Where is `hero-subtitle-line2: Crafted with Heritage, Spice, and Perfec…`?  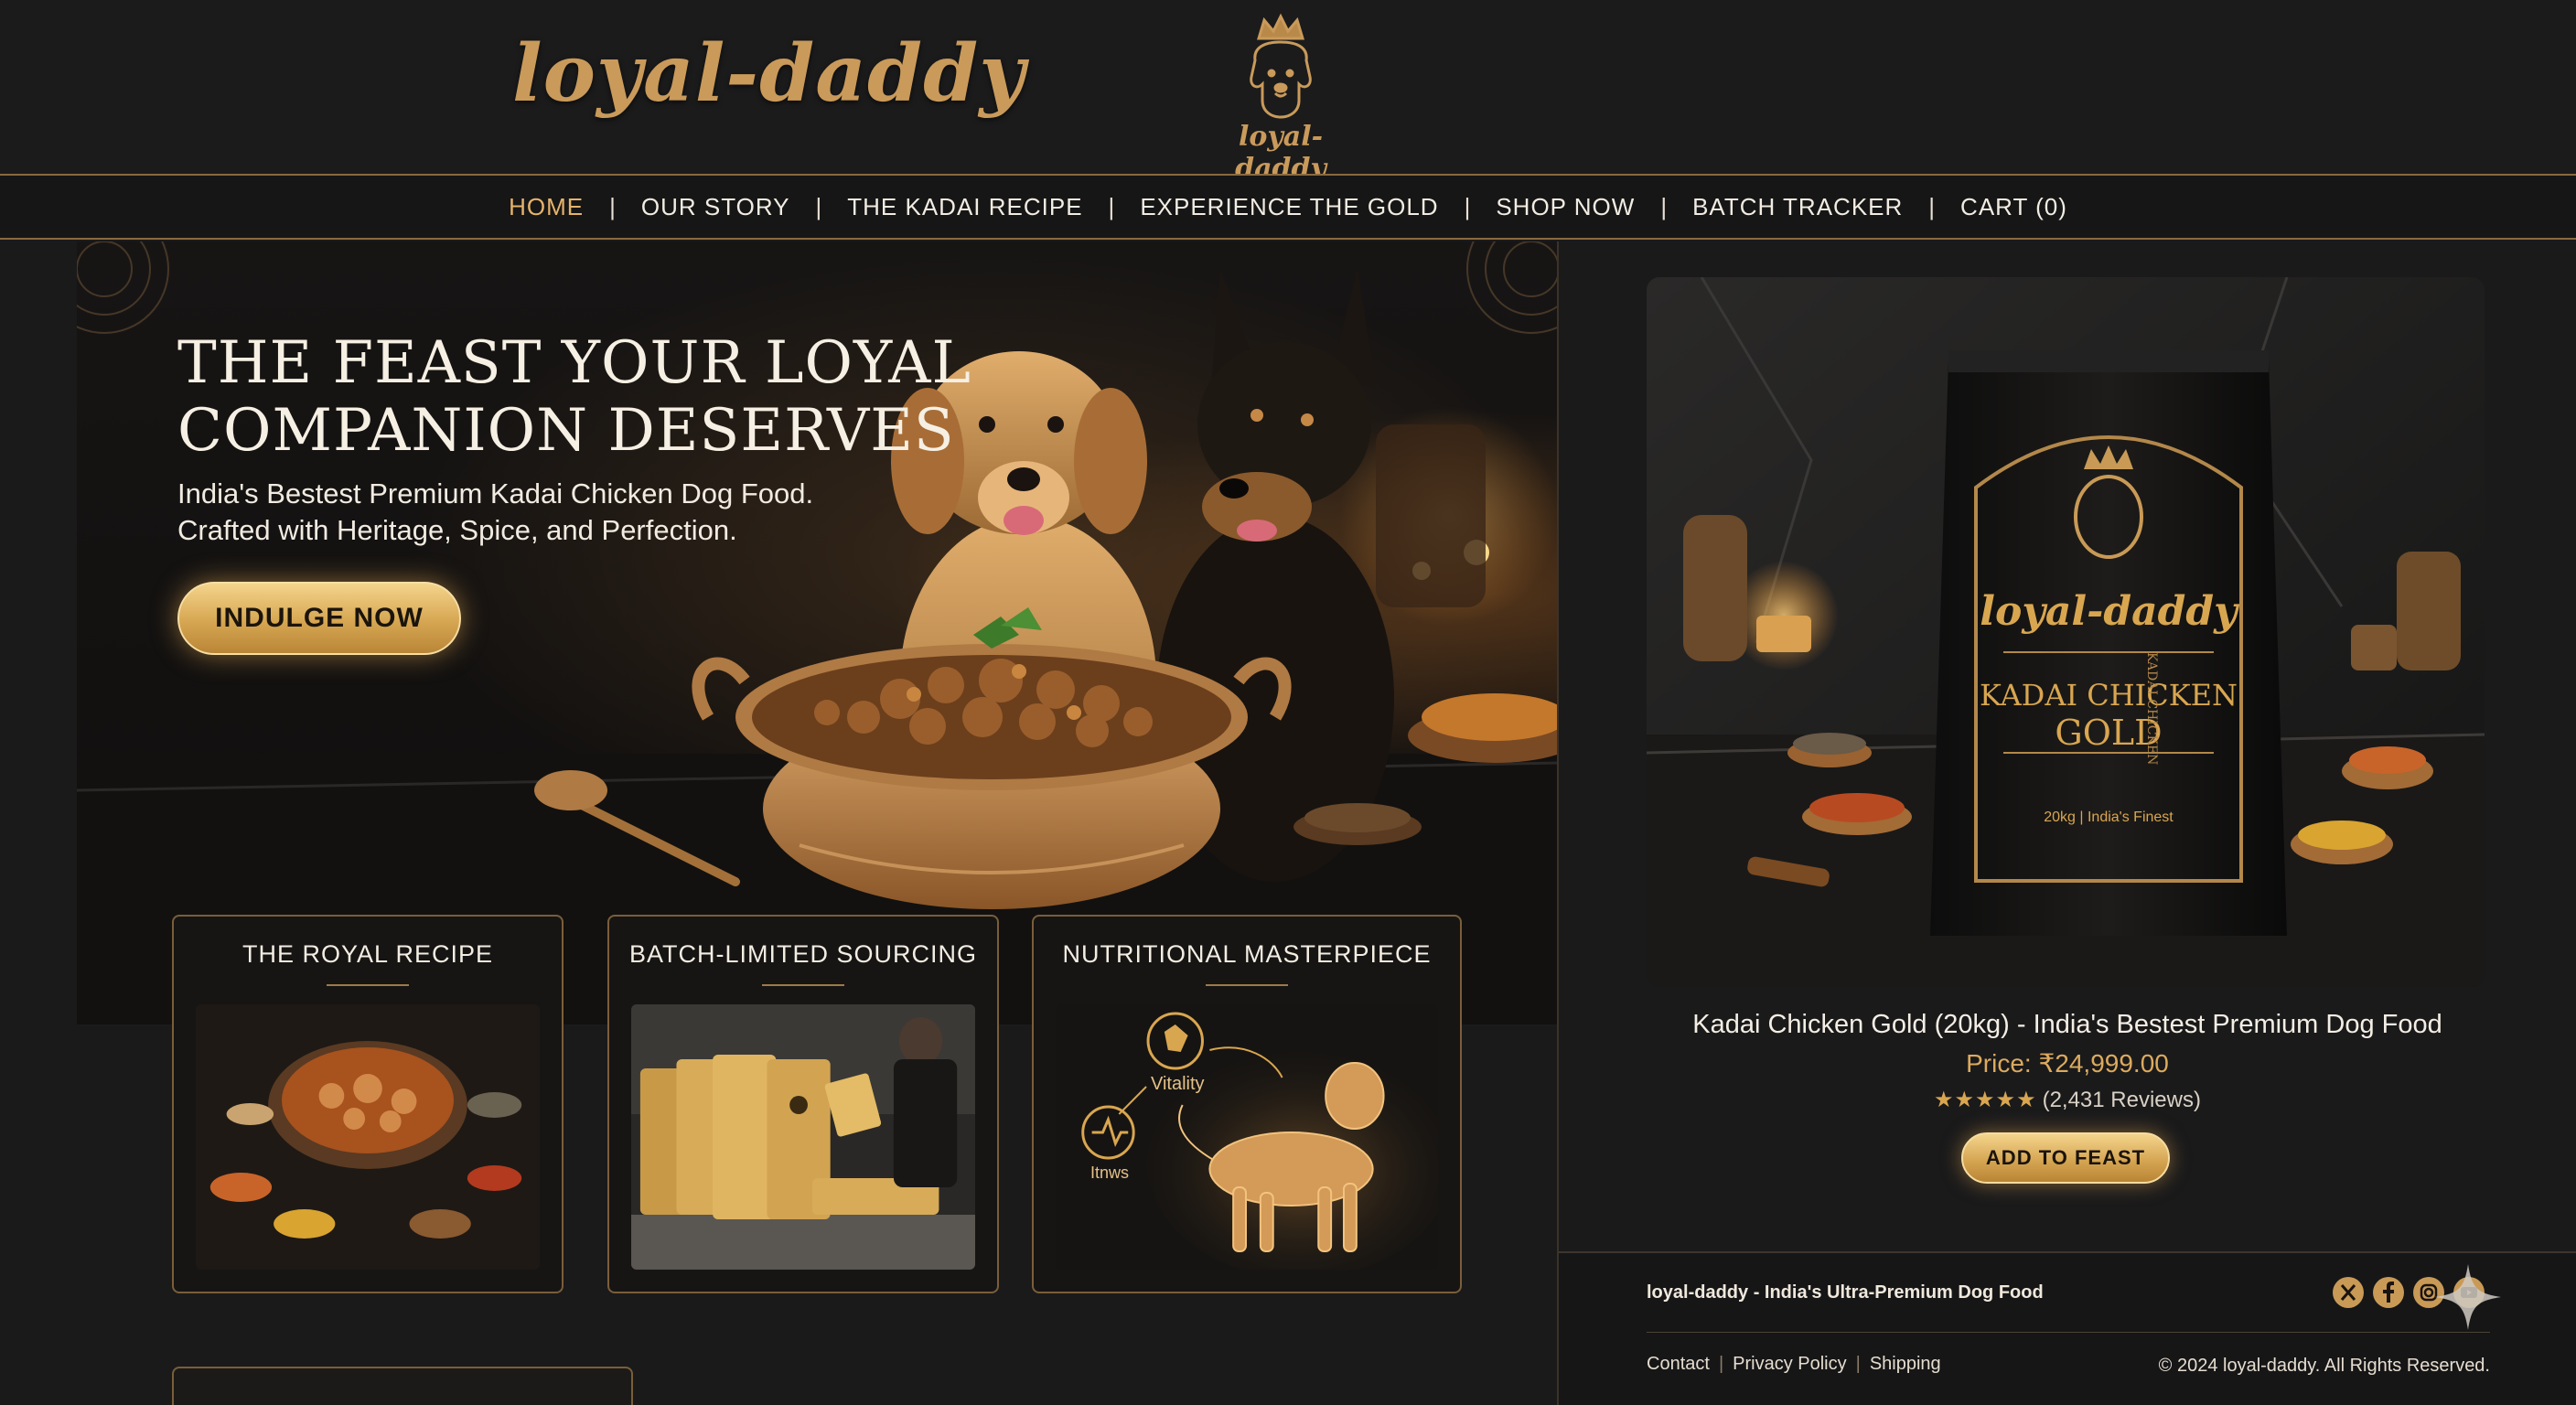
hero-subtitle-line2: Crafted with Heritage, Spice, and Perfec… is located at coordinates (457, 530).